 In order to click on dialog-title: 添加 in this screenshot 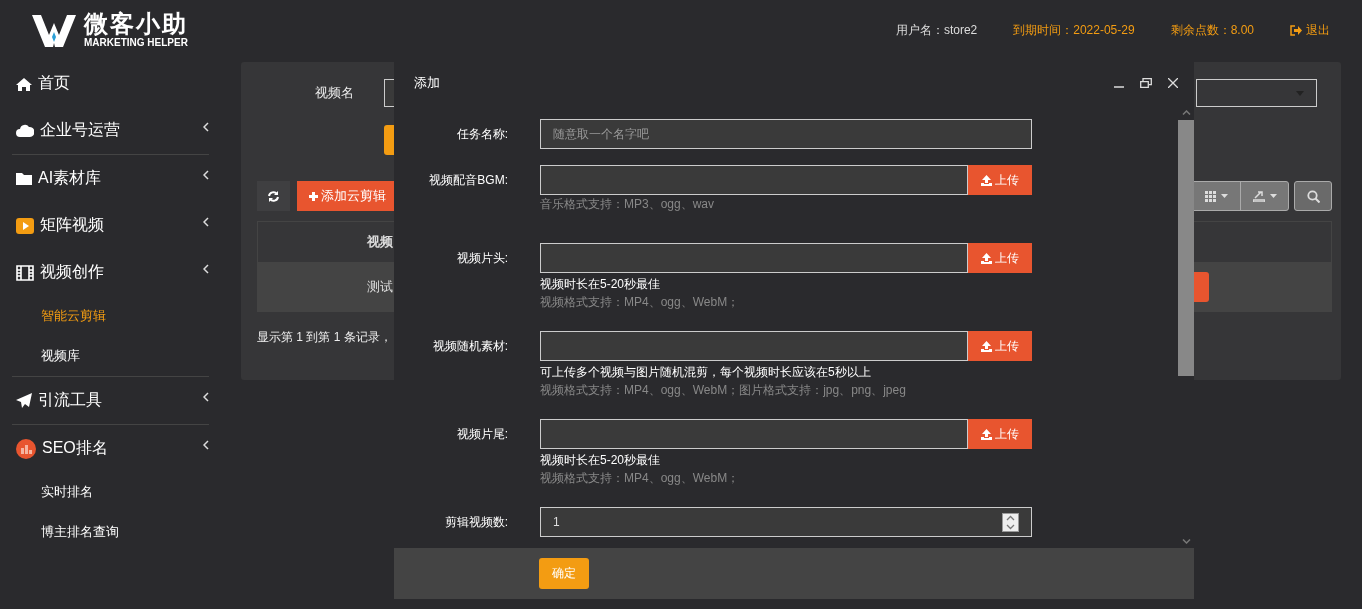, I will do `click(427, 82)`.